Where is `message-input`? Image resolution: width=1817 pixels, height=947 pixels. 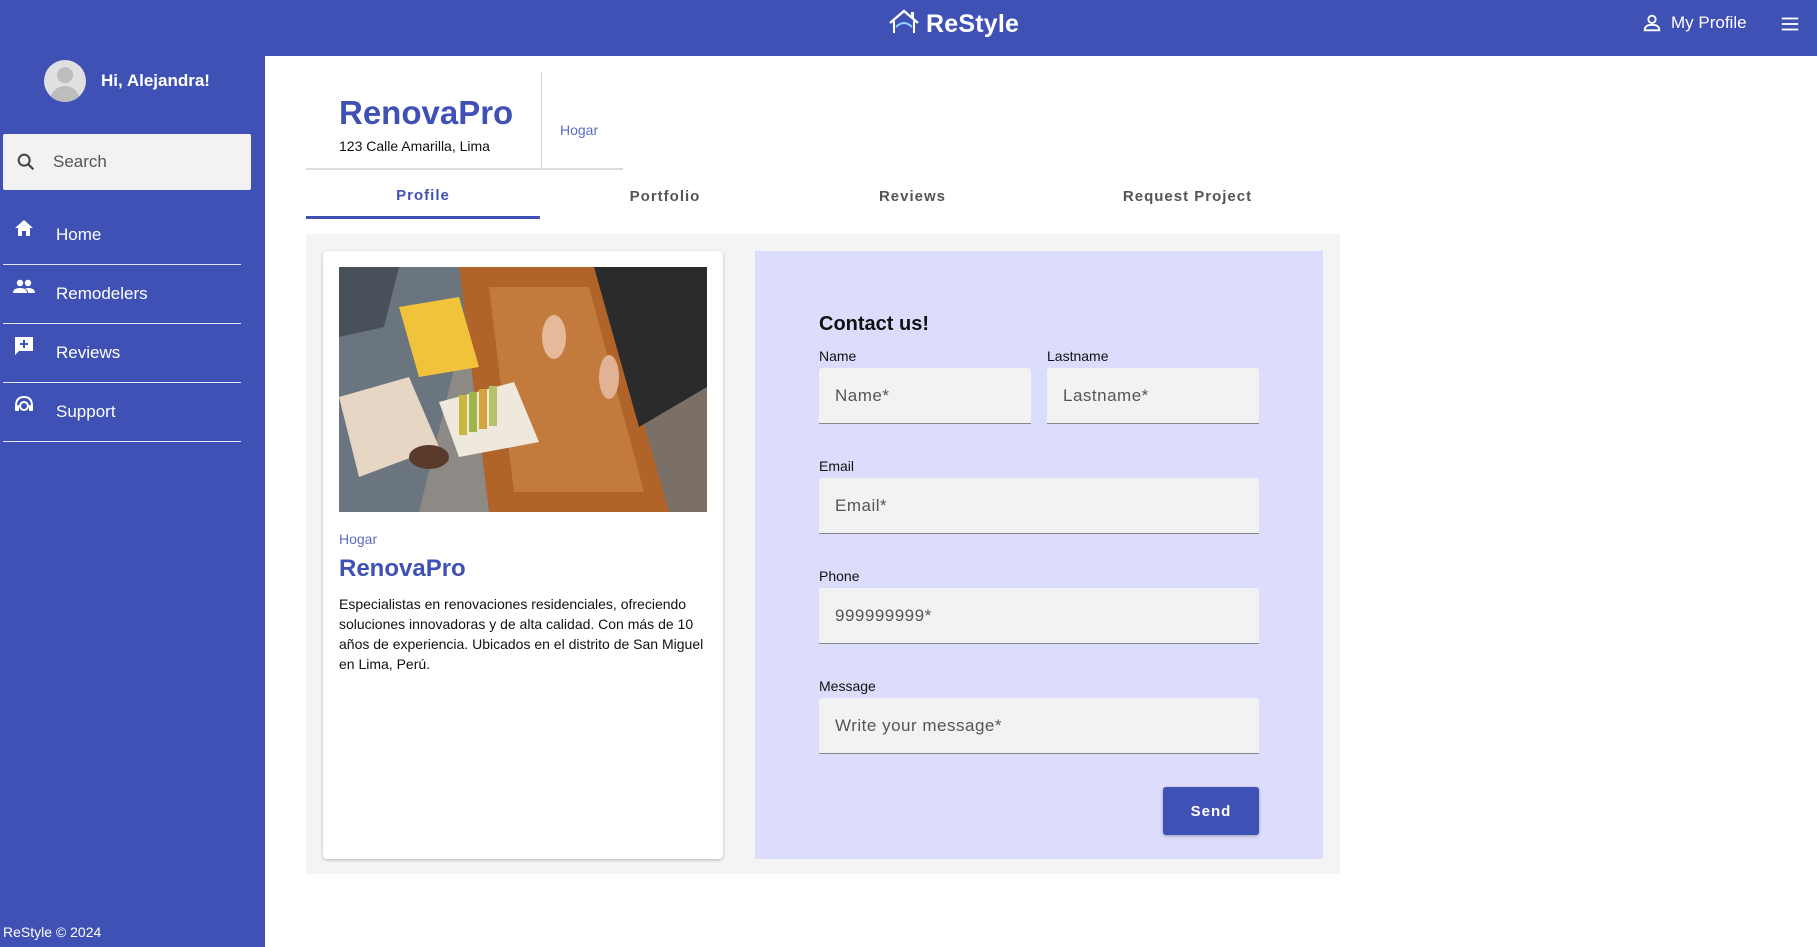
message-input is located at coordinates (1039, 725).